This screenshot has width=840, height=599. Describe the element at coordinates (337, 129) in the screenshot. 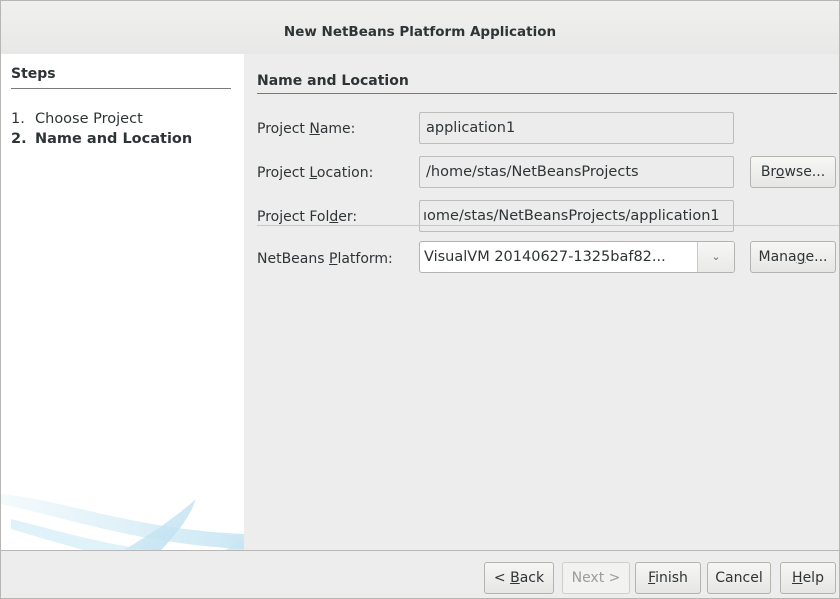

I see `label-text: ame:` at that location.